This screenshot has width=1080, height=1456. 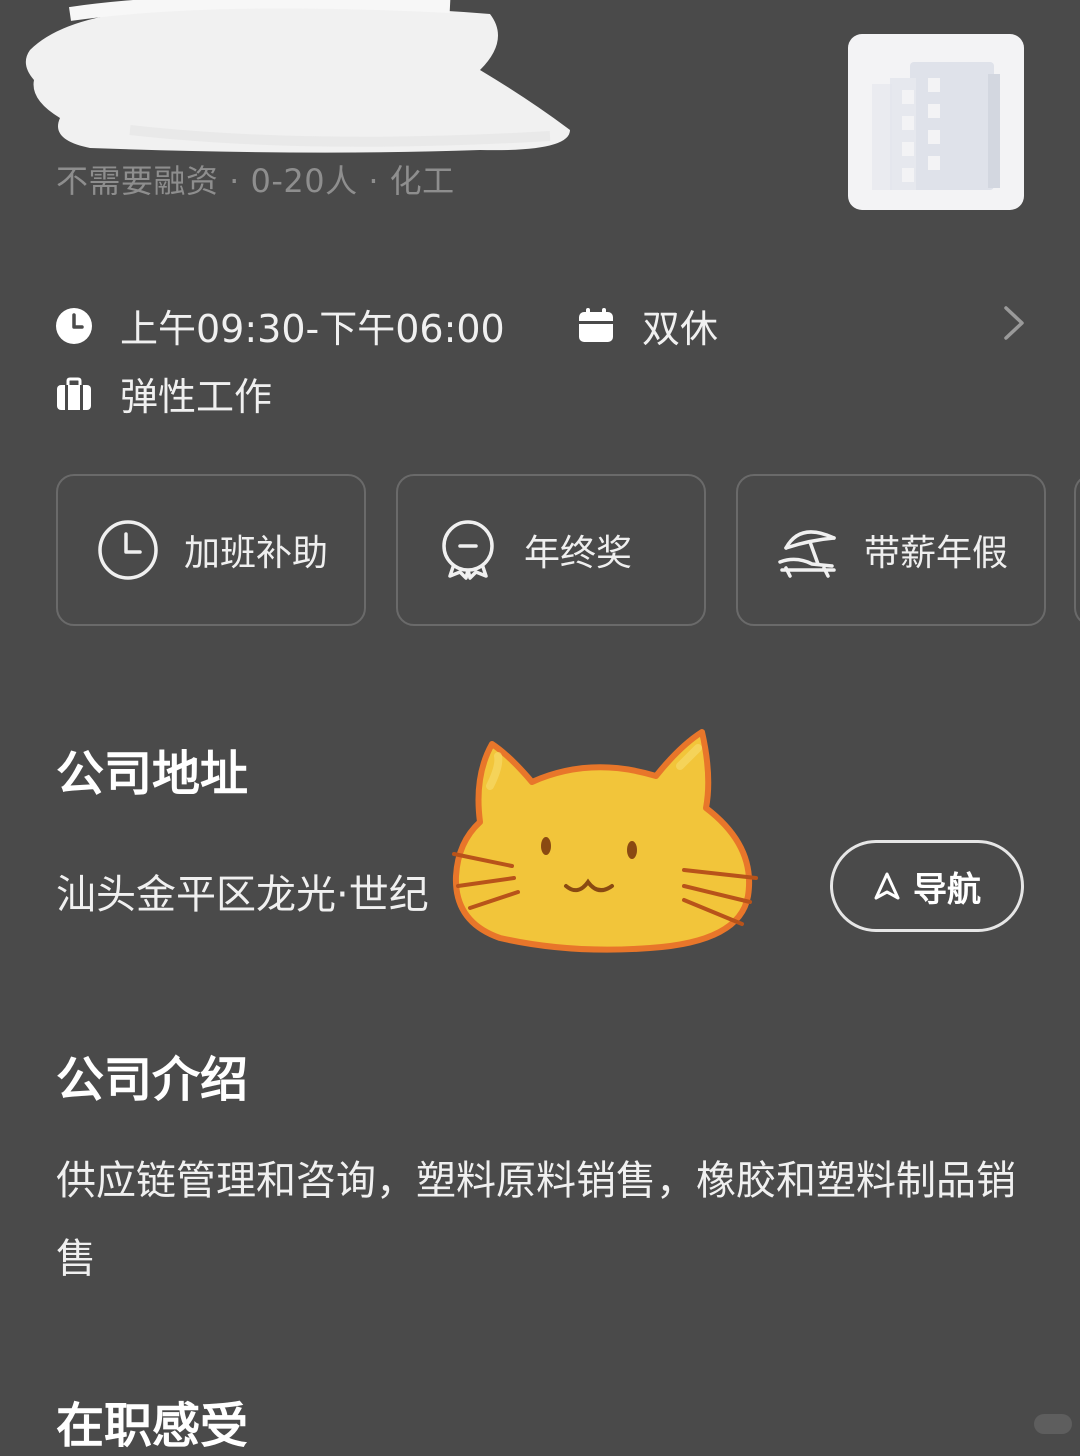 What do you see at coordinates (887, 886) in the screenshot?
I see `navigation-arrow-icon` at bounding box center [887, 886].